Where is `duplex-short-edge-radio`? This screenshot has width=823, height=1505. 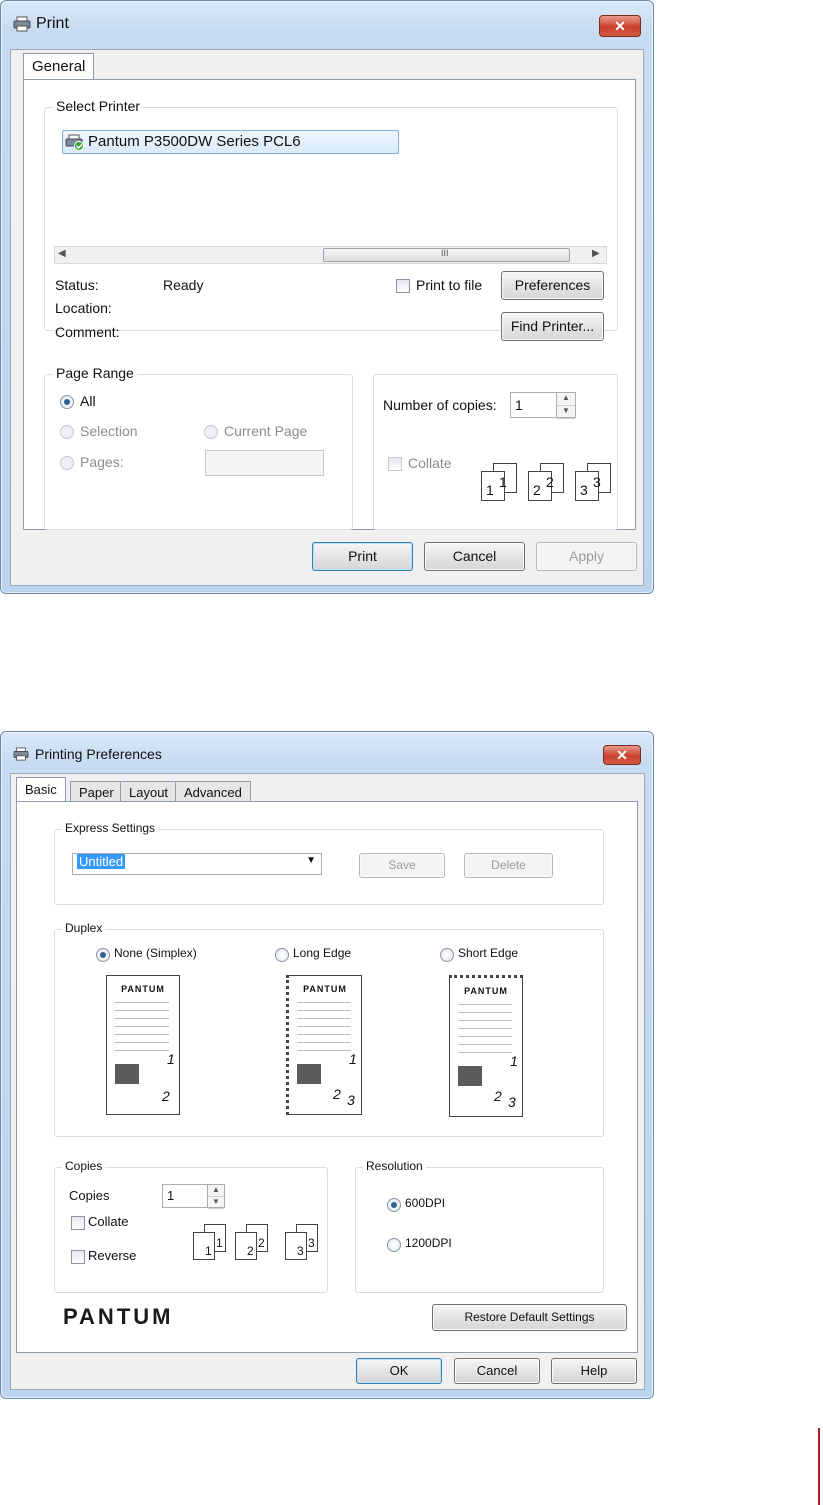 duplex-short-edge-radio is located at coordinates (447, 955).